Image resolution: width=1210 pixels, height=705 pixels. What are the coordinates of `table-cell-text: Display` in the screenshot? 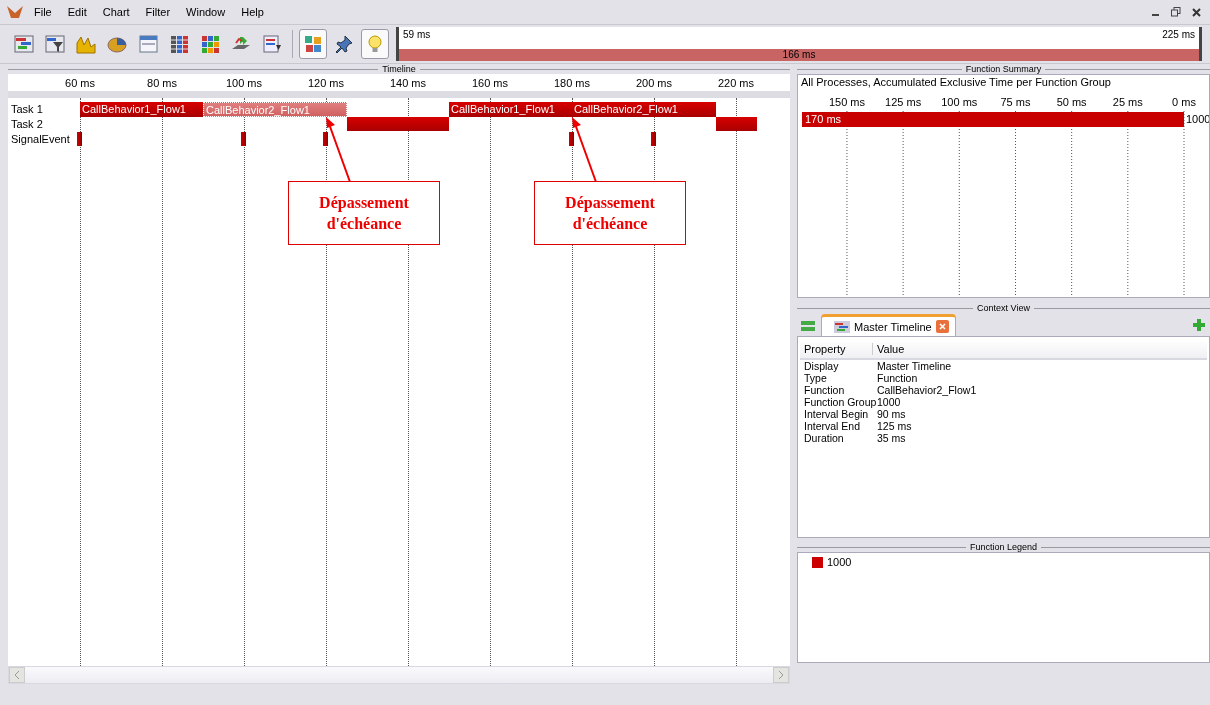 It's located at (821, 366).